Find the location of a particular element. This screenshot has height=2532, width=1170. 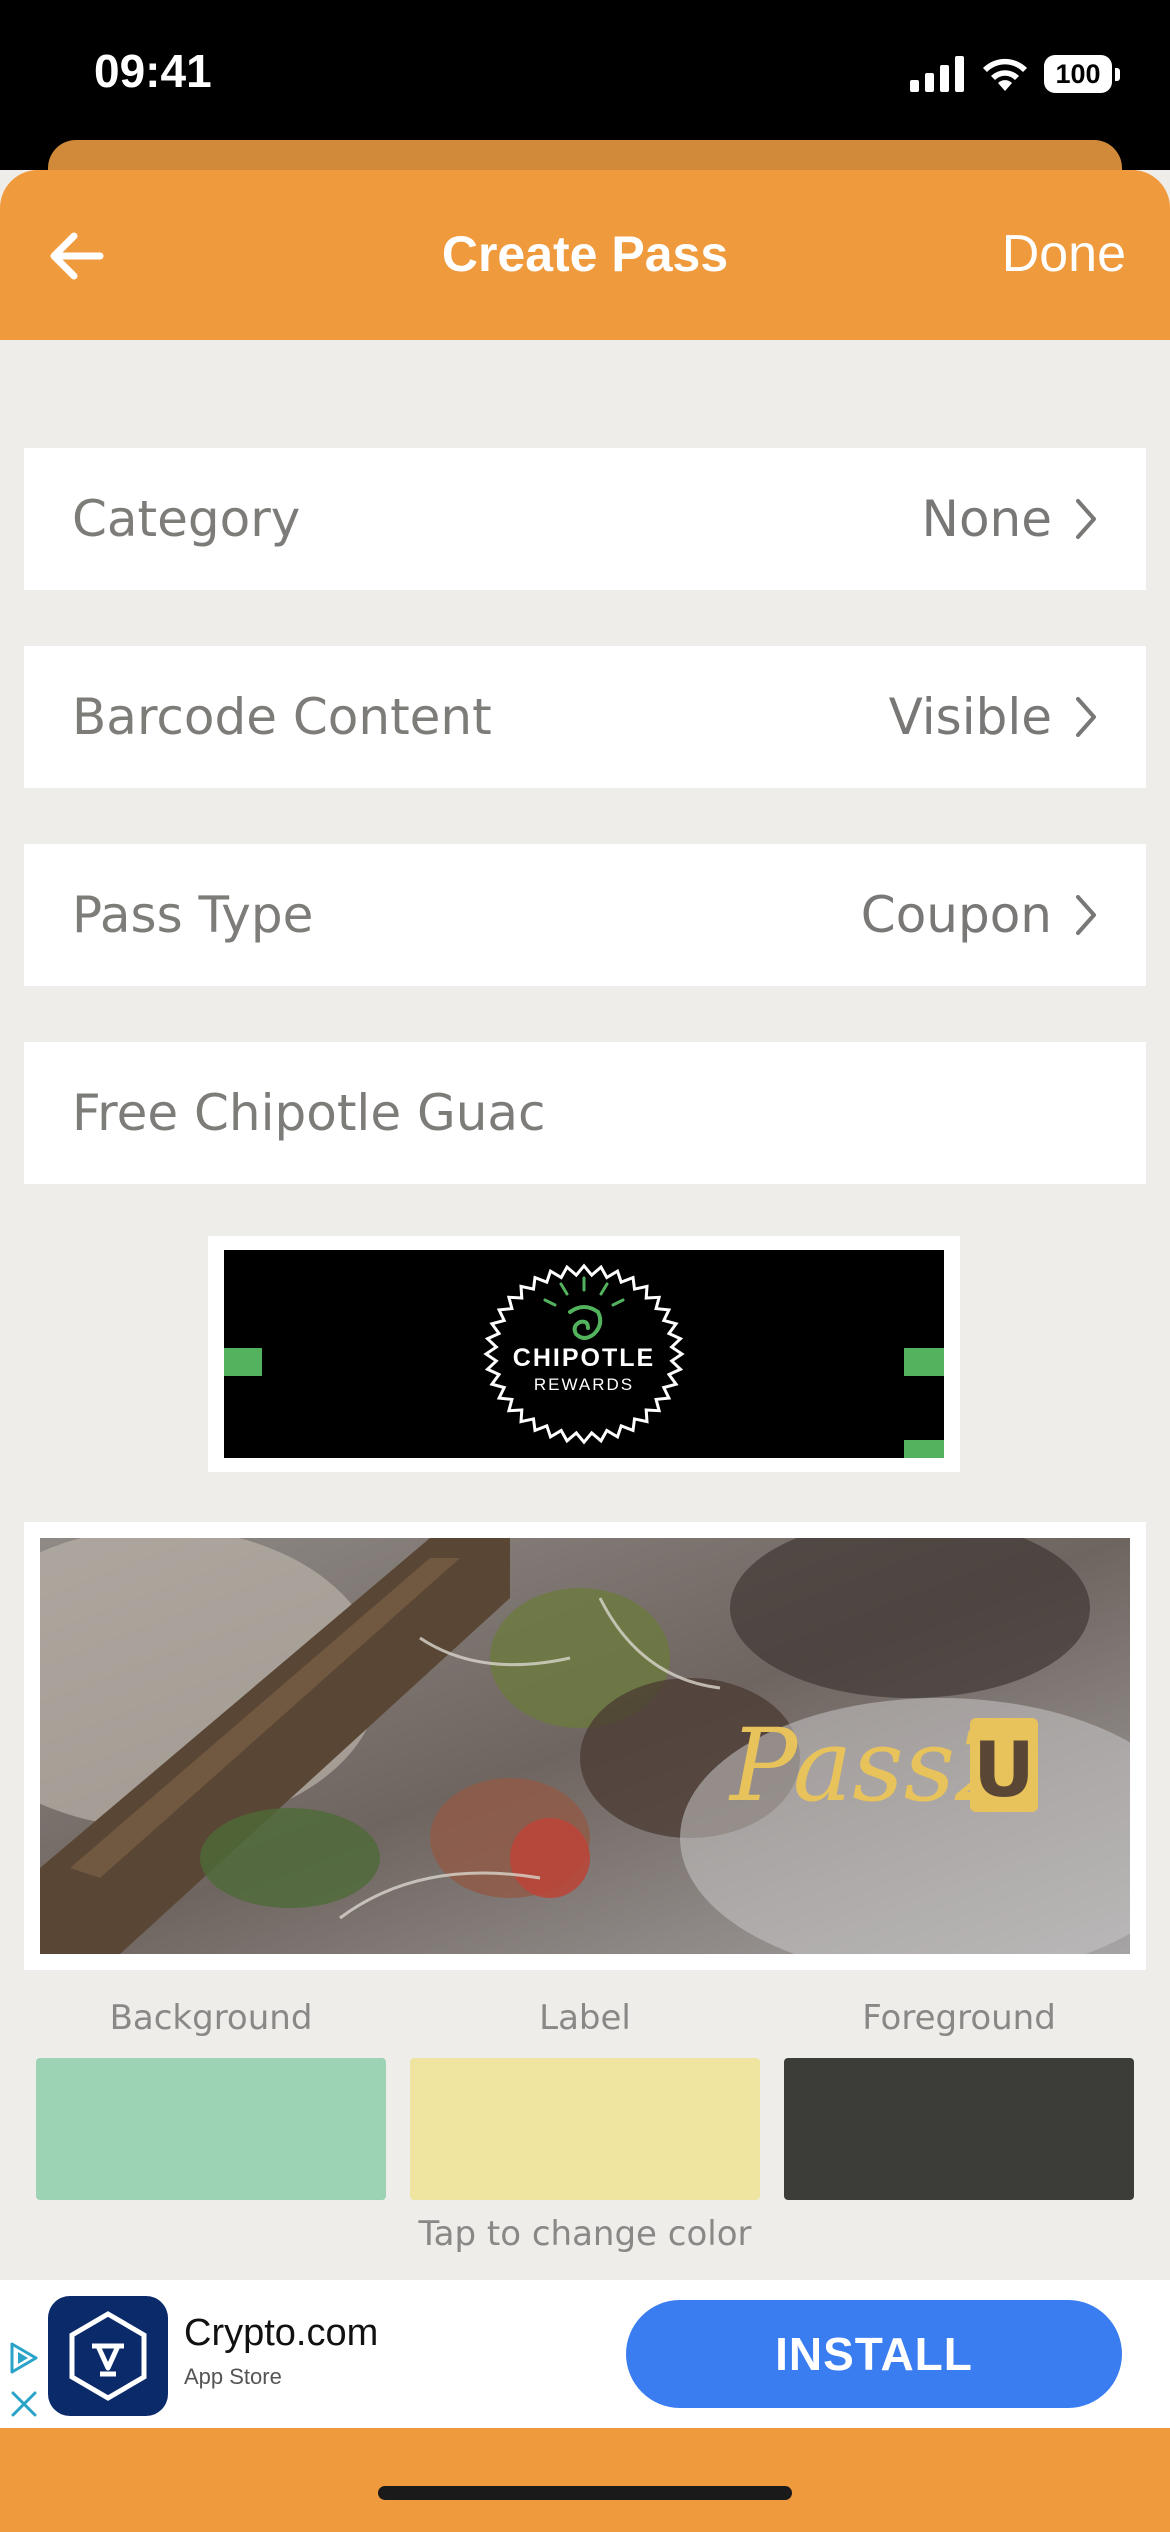

done-button: Done is located at coordinates (1064, 254).